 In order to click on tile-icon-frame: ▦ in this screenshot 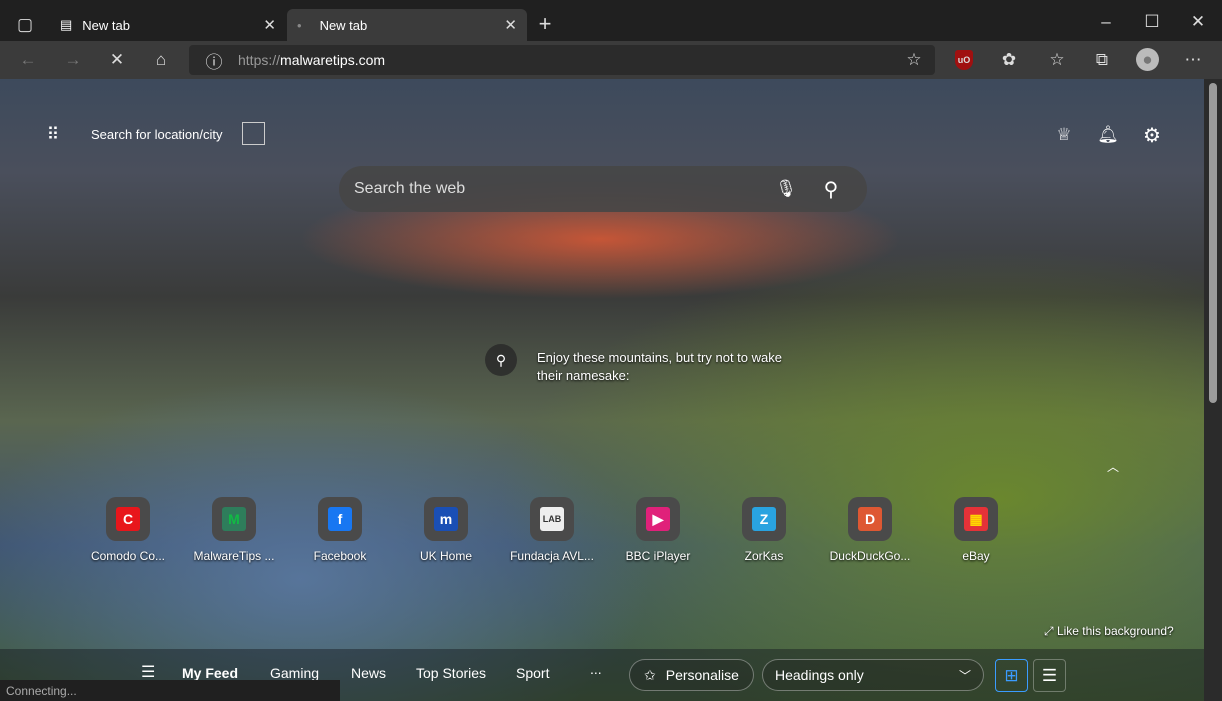, I will do `click(976, 519)`.